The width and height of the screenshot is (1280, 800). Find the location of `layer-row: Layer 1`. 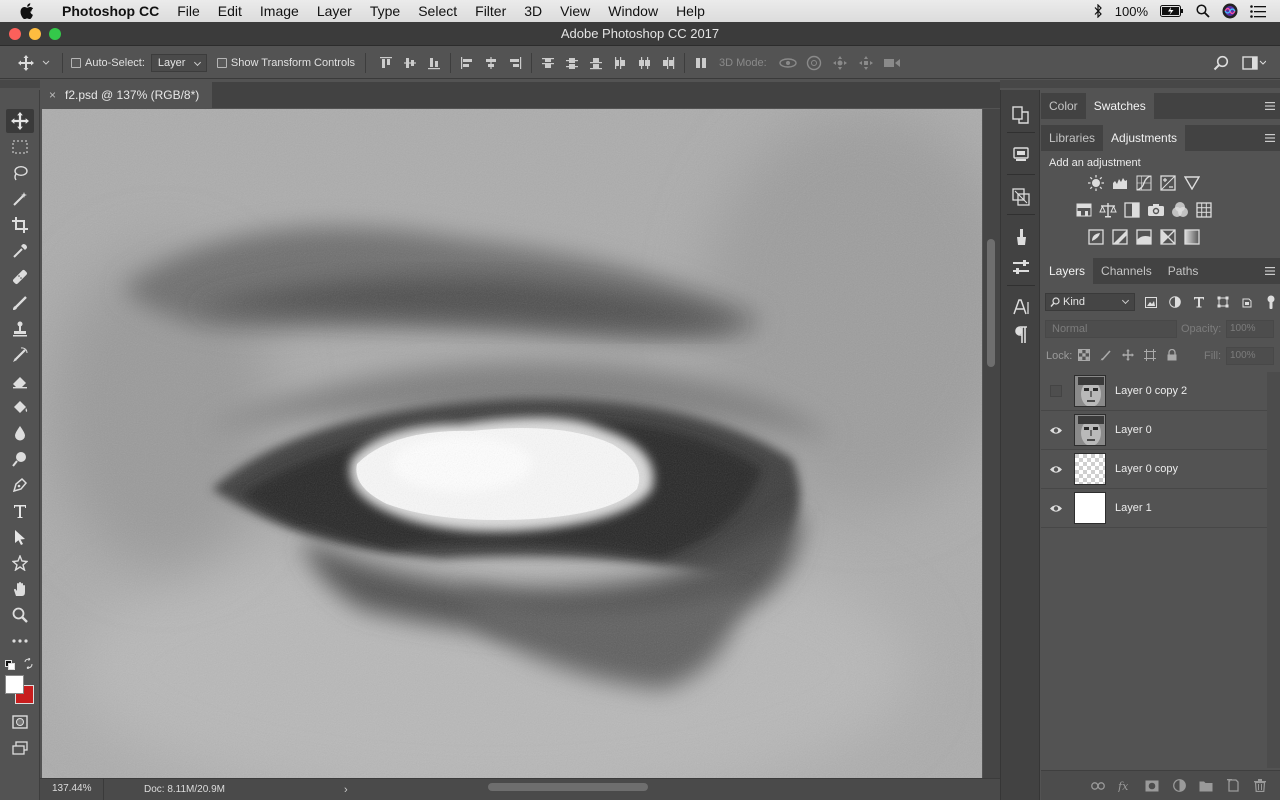

layer-row: Layer 1 is located at coordinates (1154, 508).